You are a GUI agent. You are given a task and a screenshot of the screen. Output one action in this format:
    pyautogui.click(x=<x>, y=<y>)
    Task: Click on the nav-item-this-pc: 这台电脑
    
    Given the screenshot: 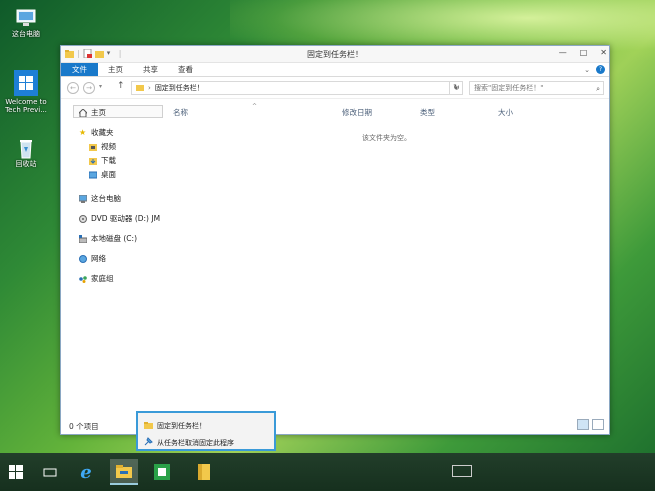 What is the action you would take?
    pyautogui.click(x=99, y=198)
    